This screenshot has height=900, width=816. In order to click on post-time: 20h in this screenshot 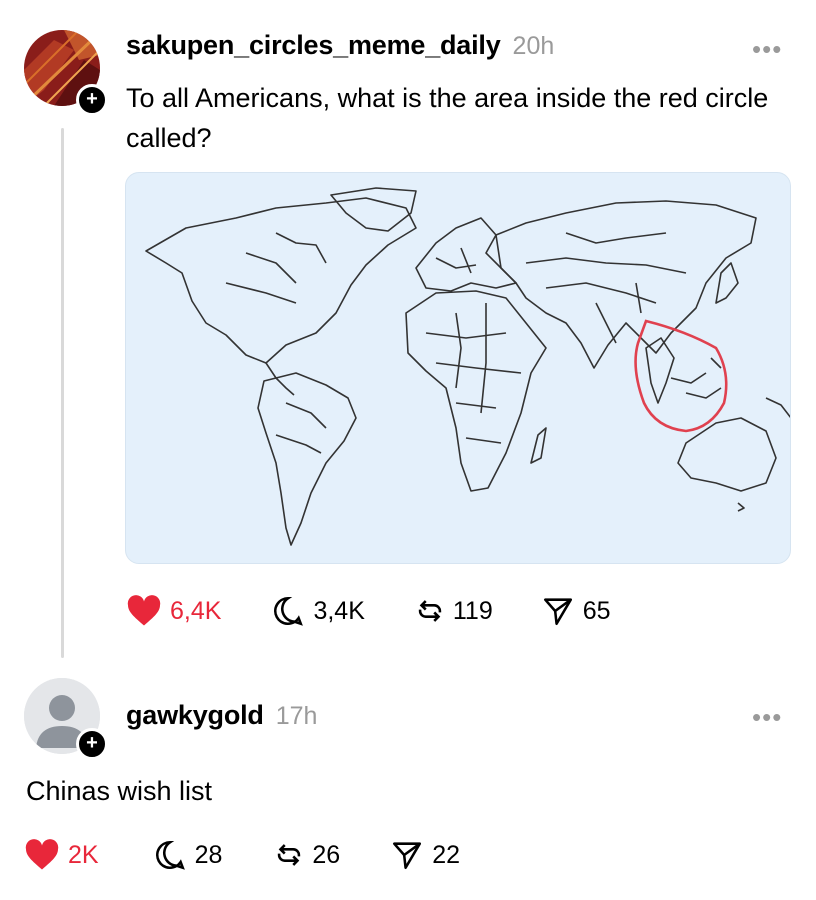, I will do `click(533, 46)`.